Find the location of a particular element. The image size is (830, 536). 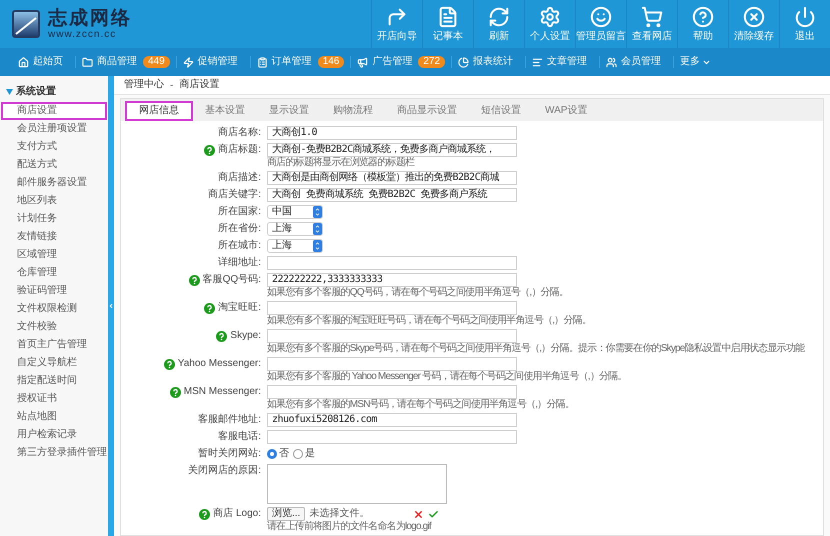

lines-icon is located at coordinates (538, 62).